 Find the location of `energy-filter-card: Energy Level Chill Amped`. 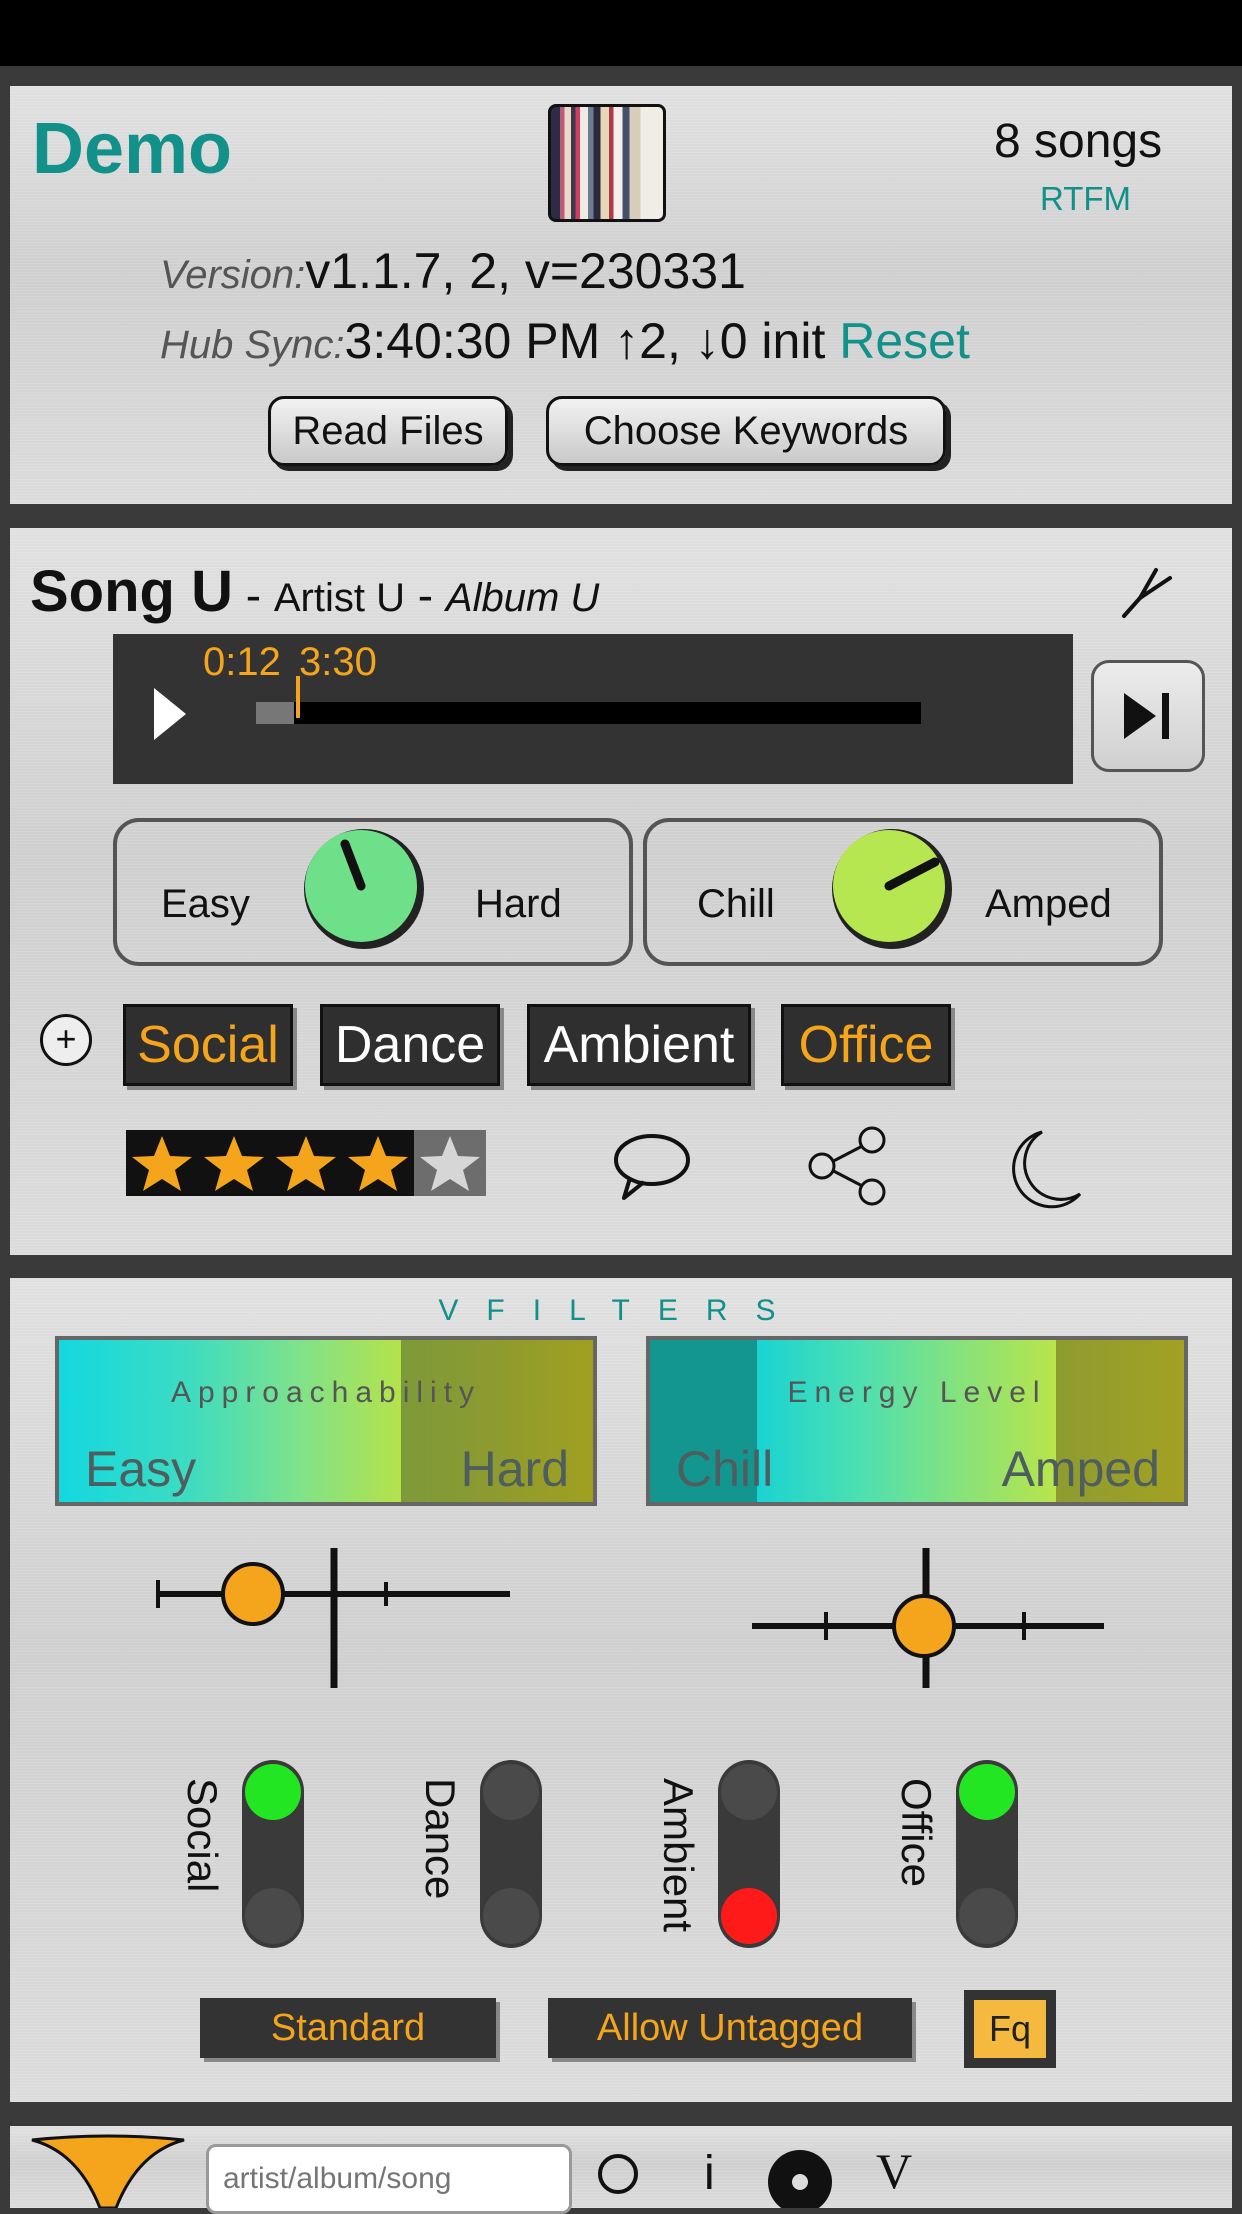

energy-filter-card: Energy Level Chill Amped is located at coordinates (917, 1421).